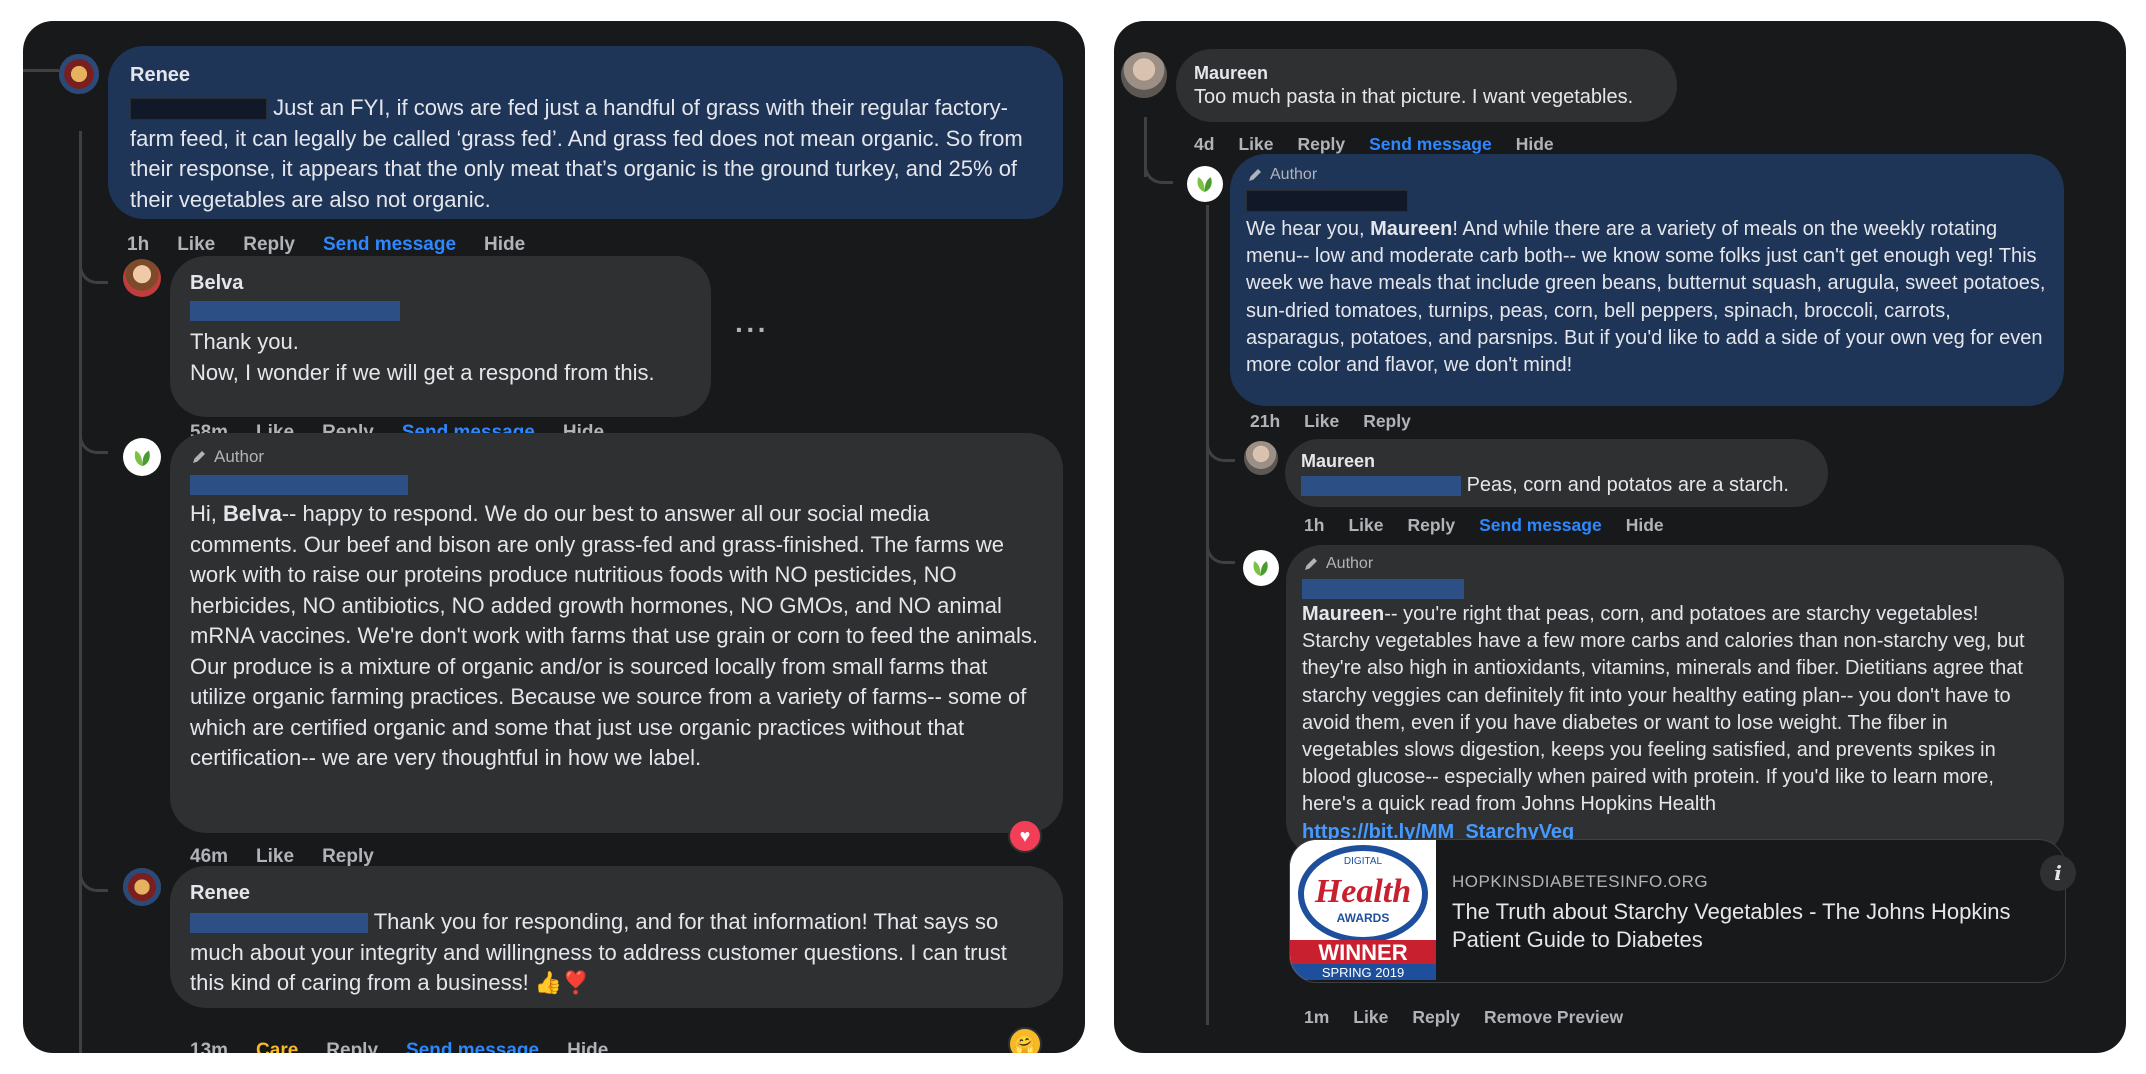 This screenshot has width=2146, height=1074. What do you see at coordinates (252, 513) in the screenshot?
I see `mention-link: Belva` at bounding box center [252, 513].